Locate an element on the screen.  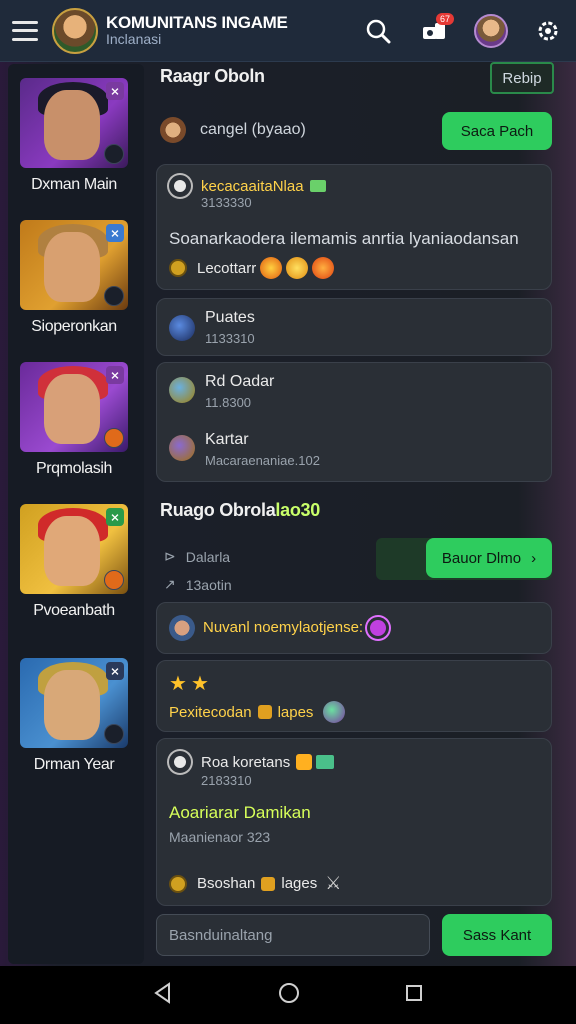
sword-icon: ⚔ is located at coordinates (333, 883).